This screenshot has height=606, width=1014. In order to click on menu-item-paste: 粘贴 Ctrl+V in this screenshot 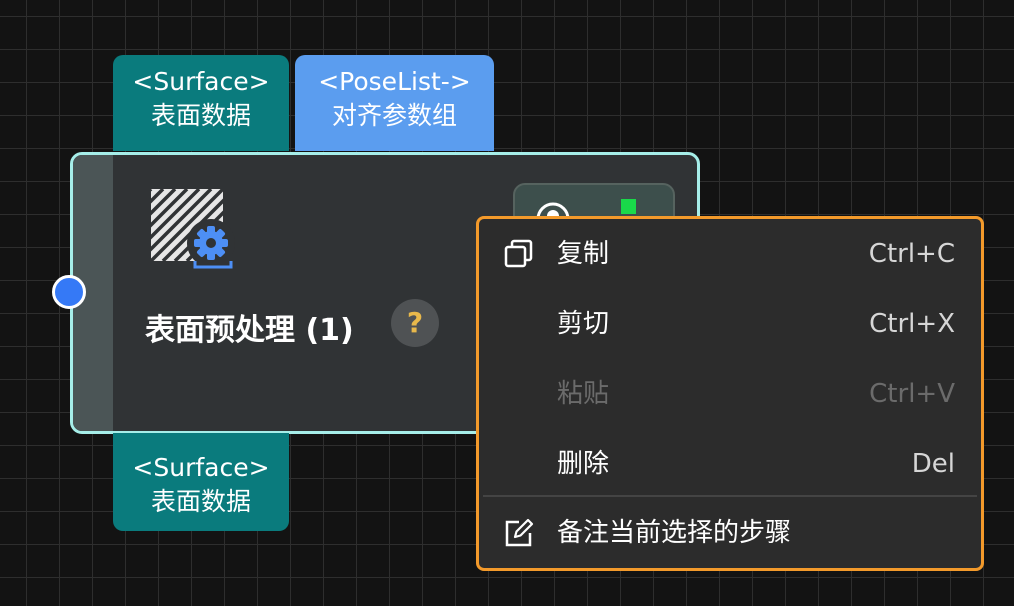, I will do `click(730, 394)`.